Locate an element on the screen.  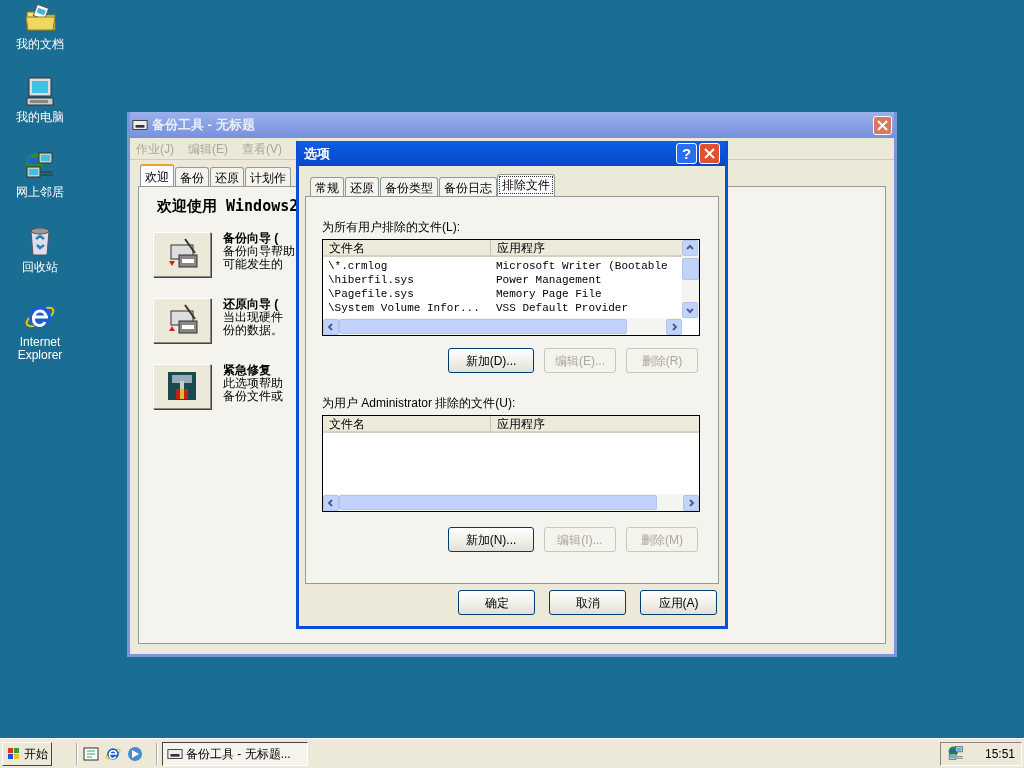
wizard-title: 还原向导 ( is located at coordinates (253, 304).